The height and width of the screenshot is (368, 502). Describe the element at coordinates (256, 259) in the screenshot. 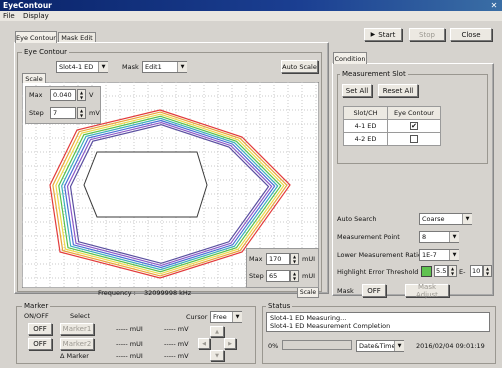

I see `h-max-label: Max` at that location.